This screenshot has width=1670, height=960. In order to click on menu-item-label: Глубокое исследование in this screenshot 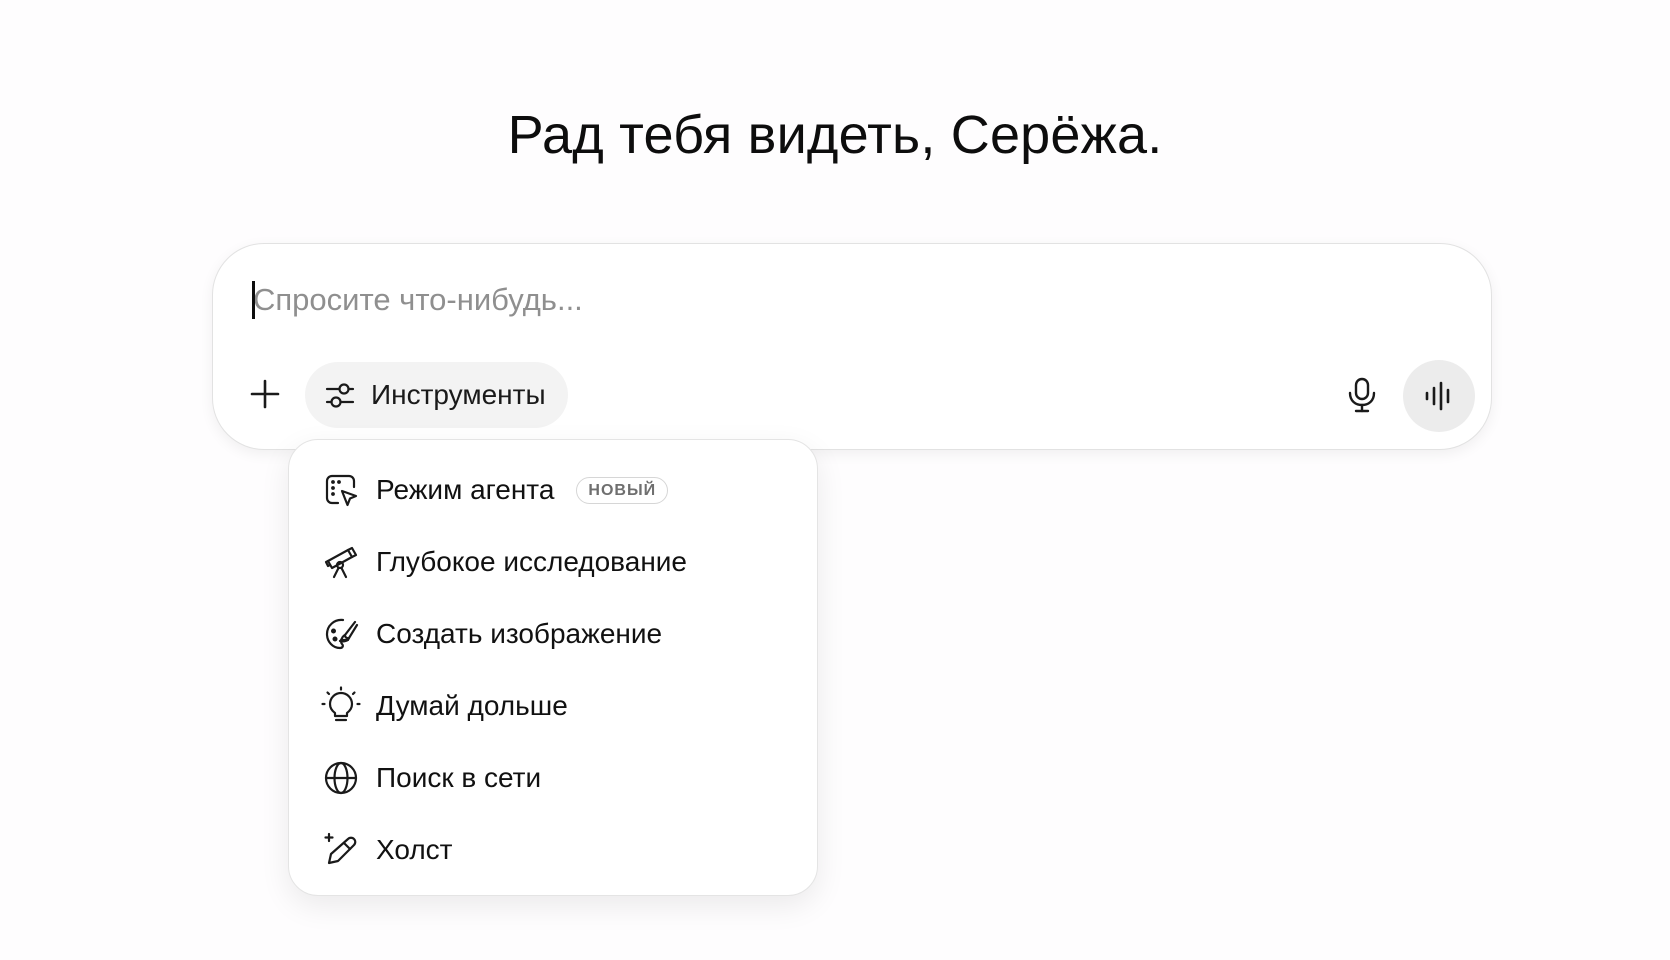, I will do `click(531, 561)`.